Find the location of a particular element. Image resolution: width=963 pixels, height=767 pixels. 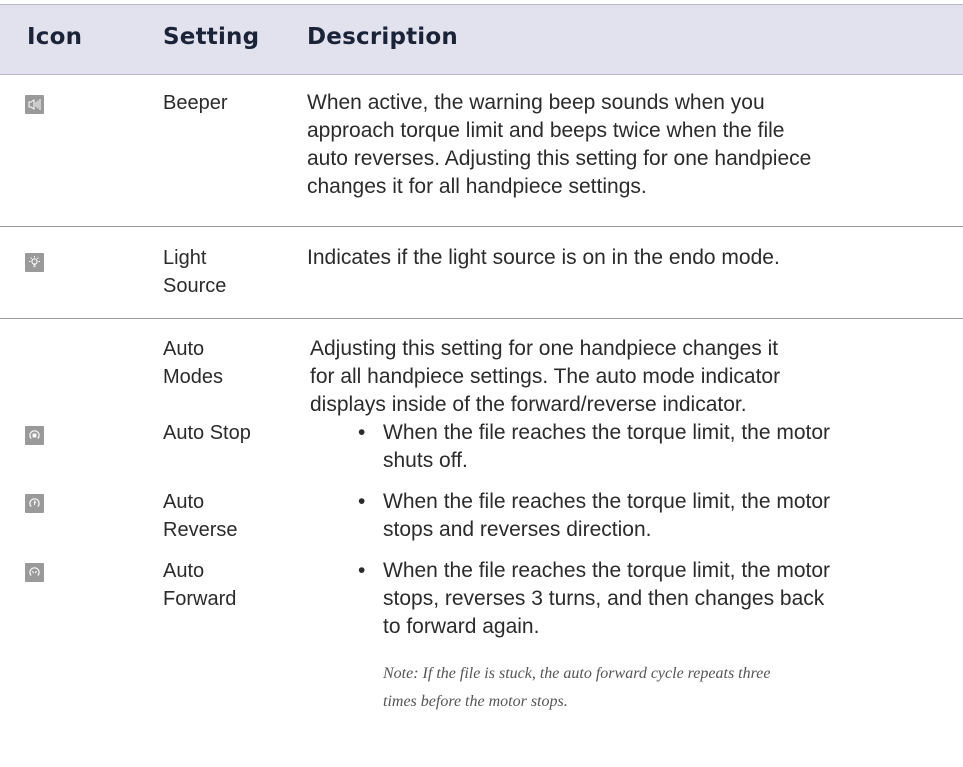

auto-stop-icon is located at coordinates (34, 435).